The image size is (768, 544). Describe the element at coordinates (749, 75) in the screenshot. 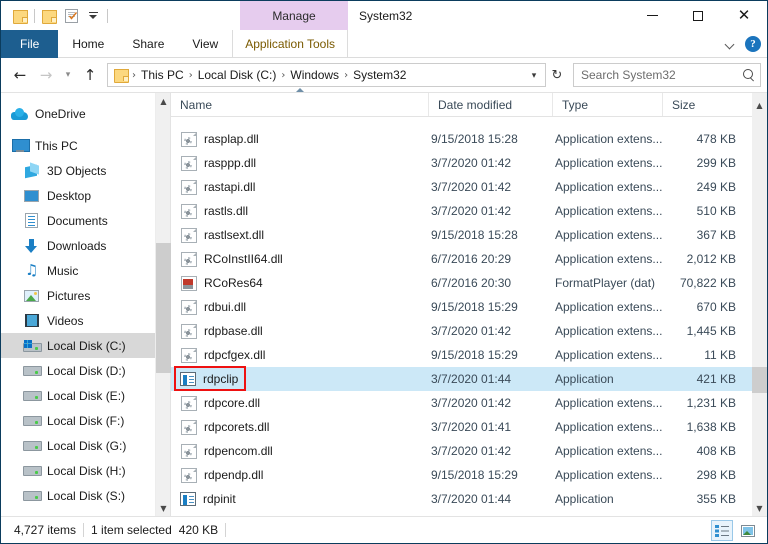

I see `search-icon` at that location.